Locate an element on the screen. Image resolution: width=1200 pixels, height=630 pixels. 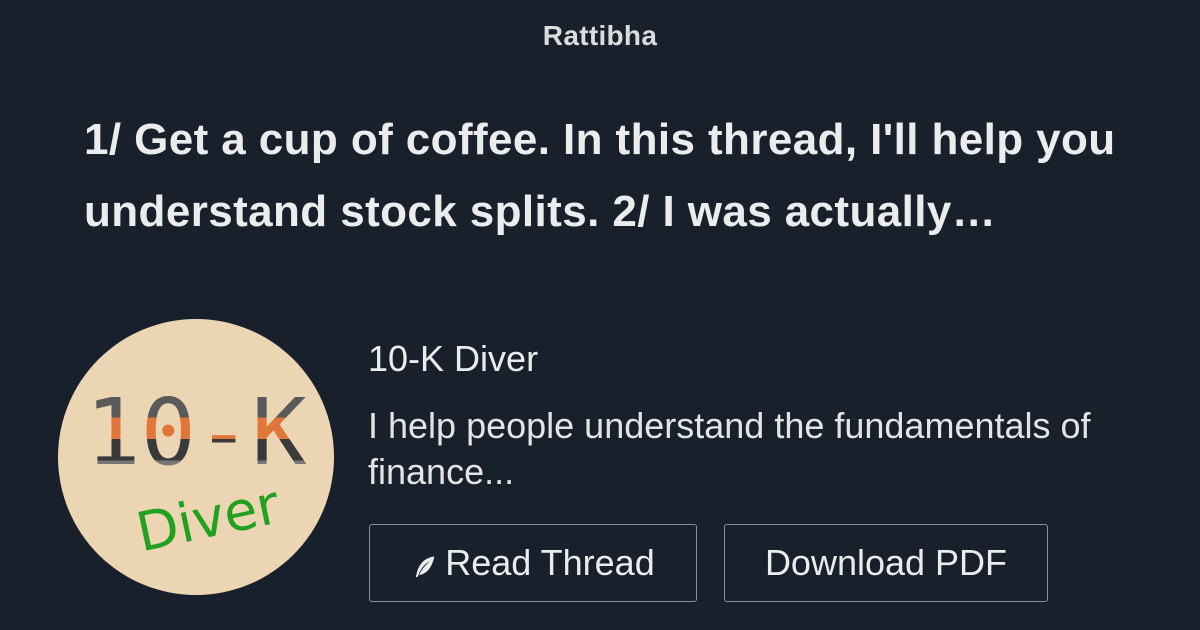
avatar-logo: 10-K Diver is located at coordinates (196, 472).